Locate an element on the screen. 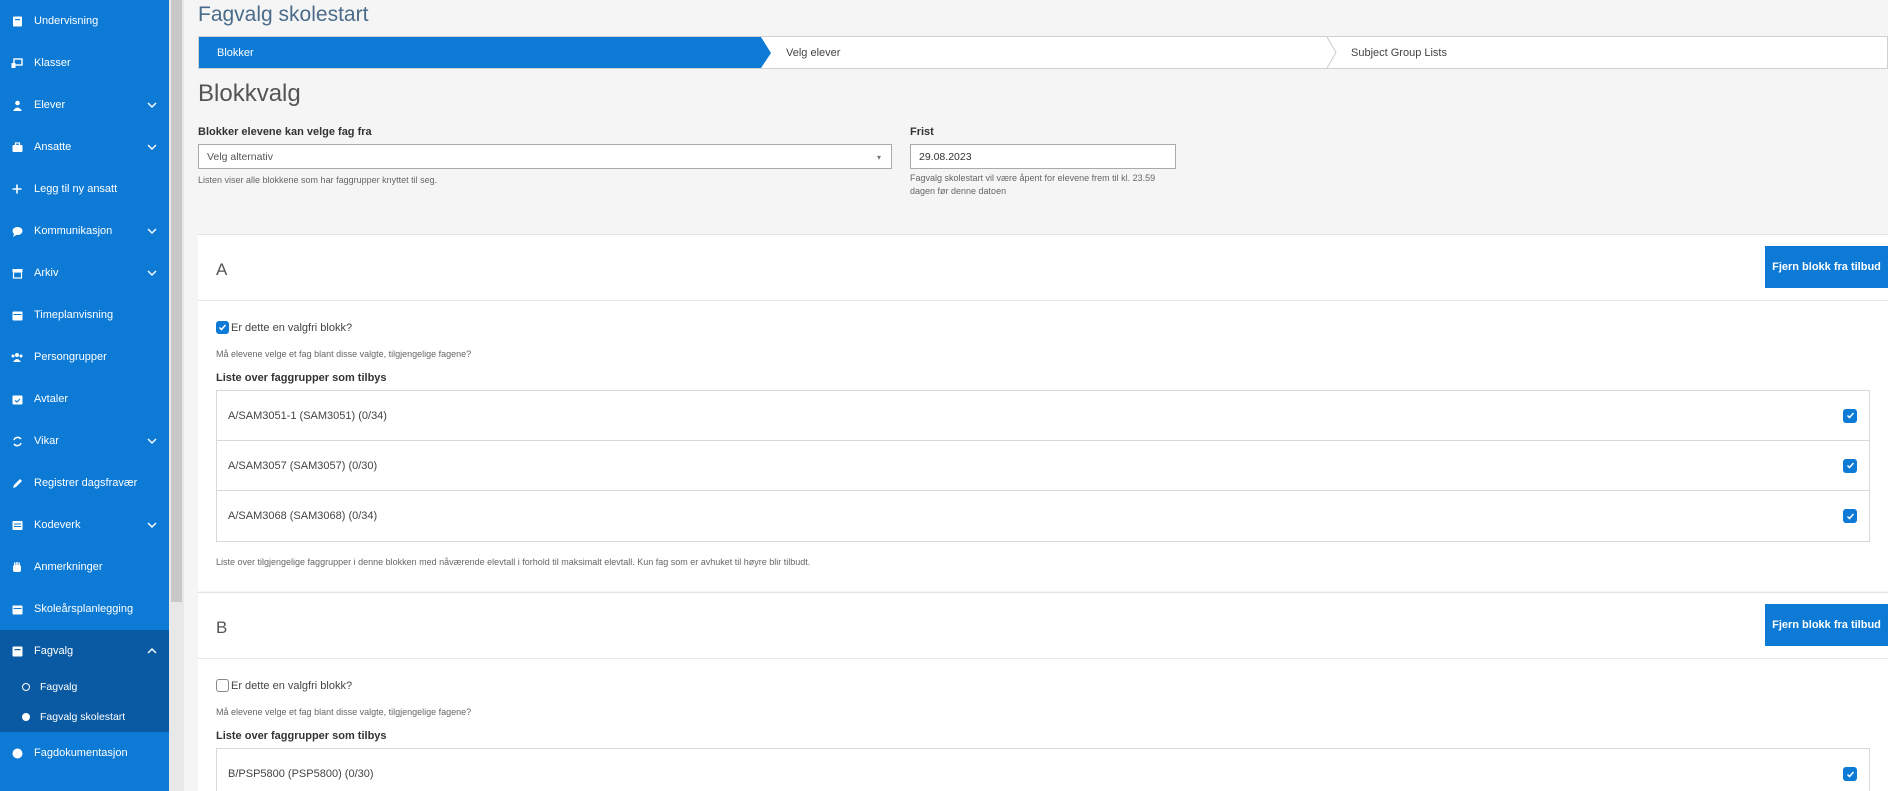  block-letter: A is located at coordinates (222, 269).